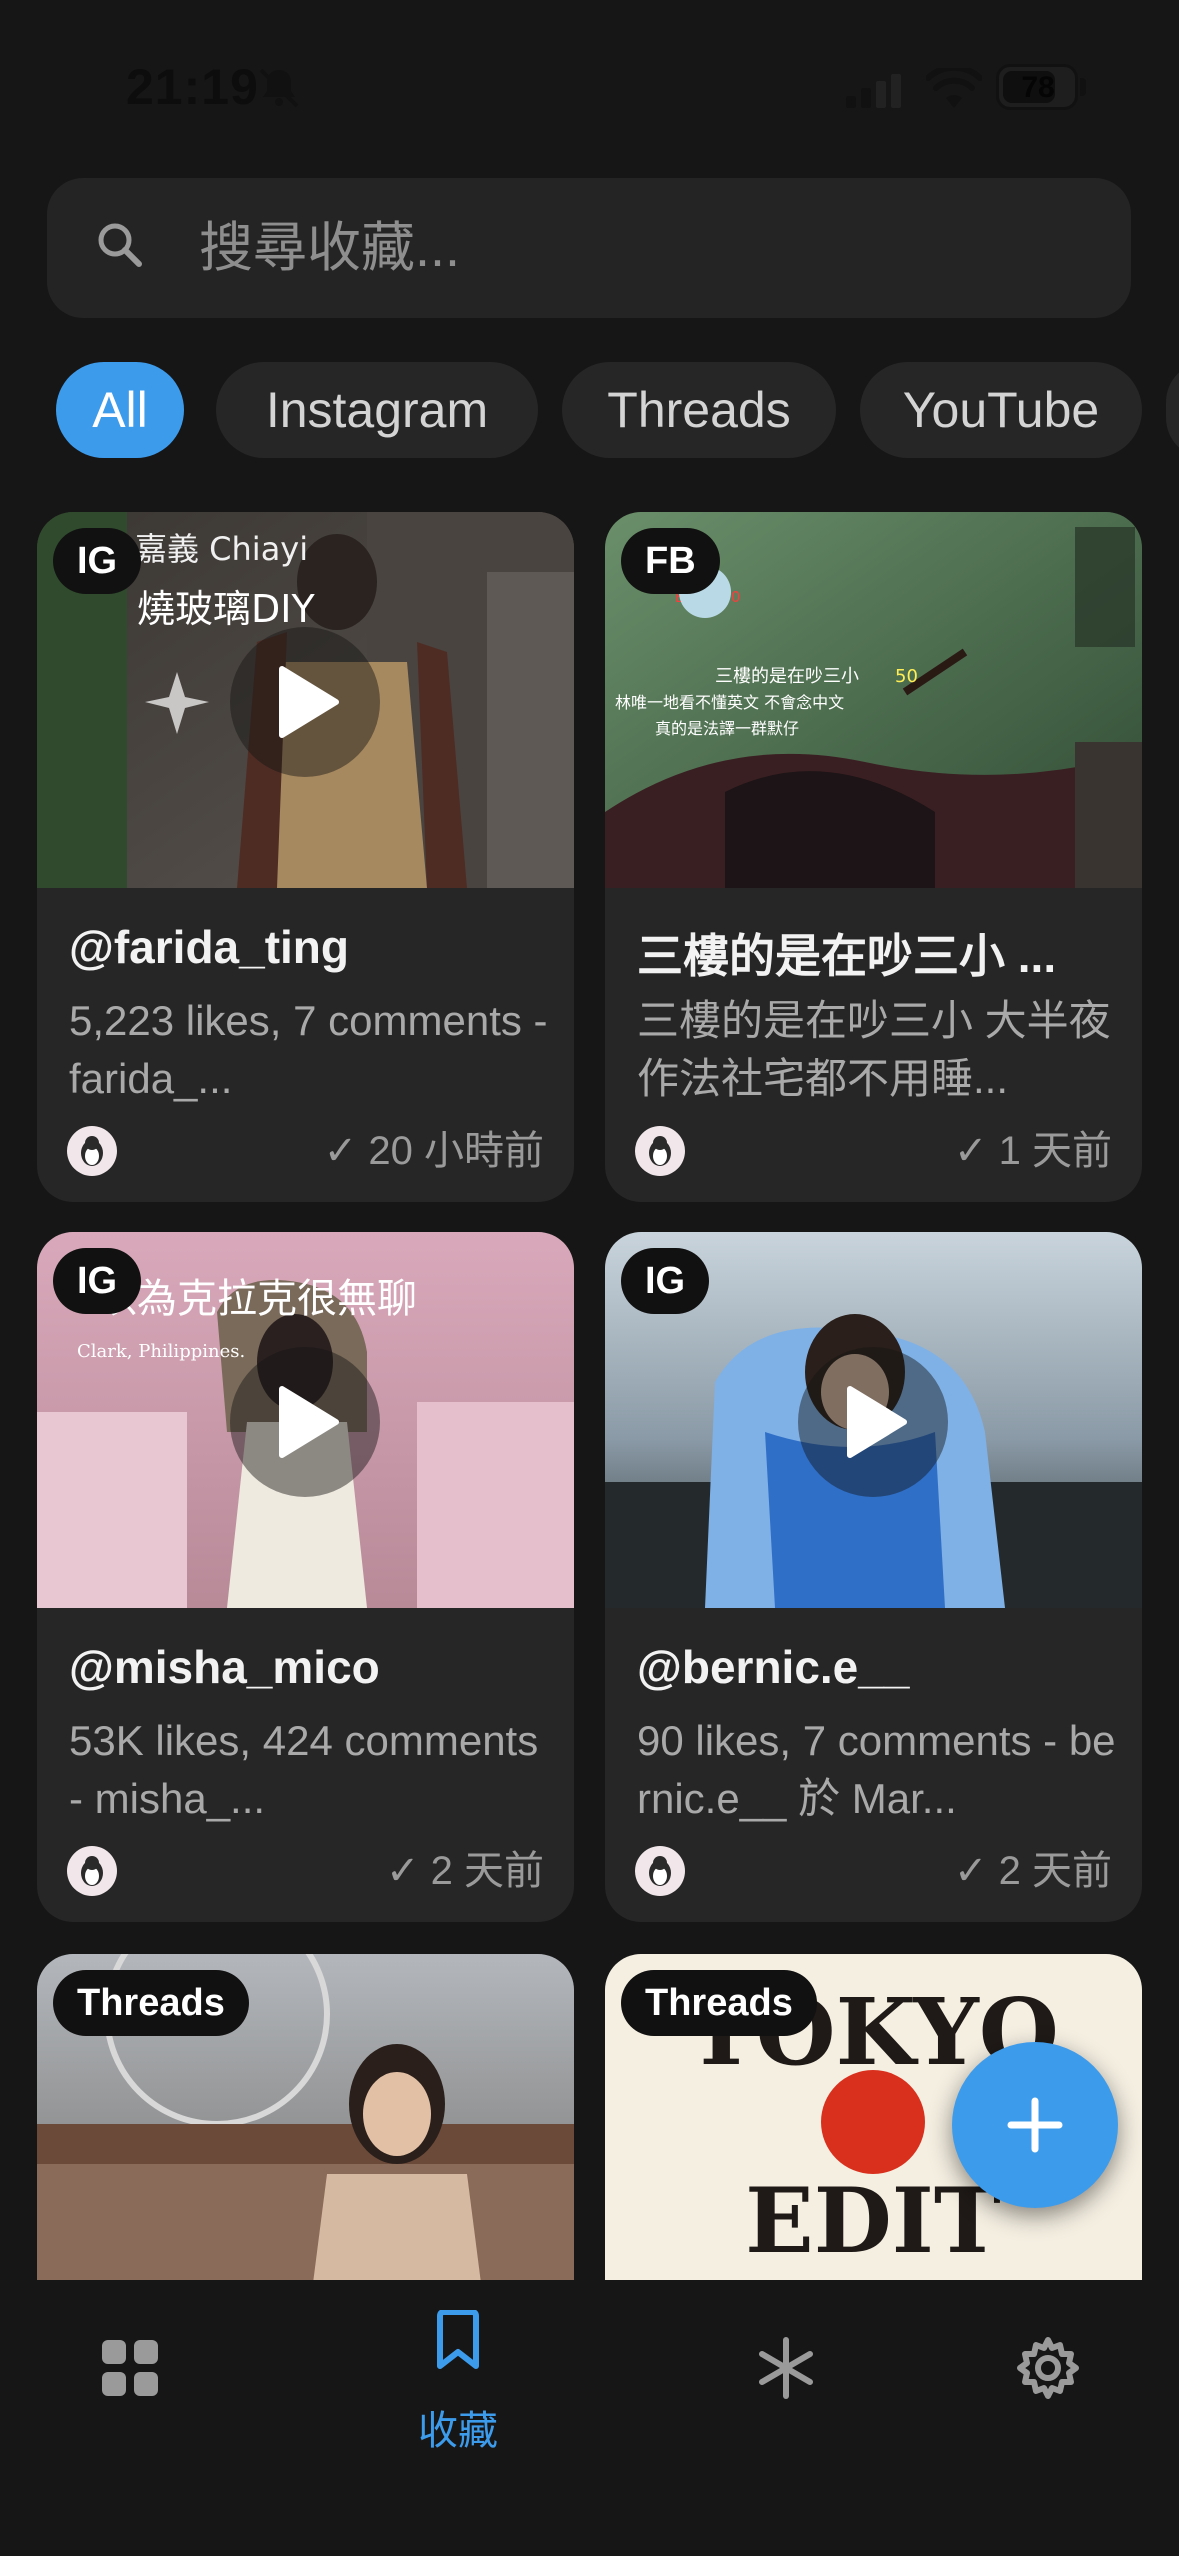  What do you see at coordinates (192, 87) in the screenshot?
I see `status-time: 21:19` at bounding box center [192, 87].